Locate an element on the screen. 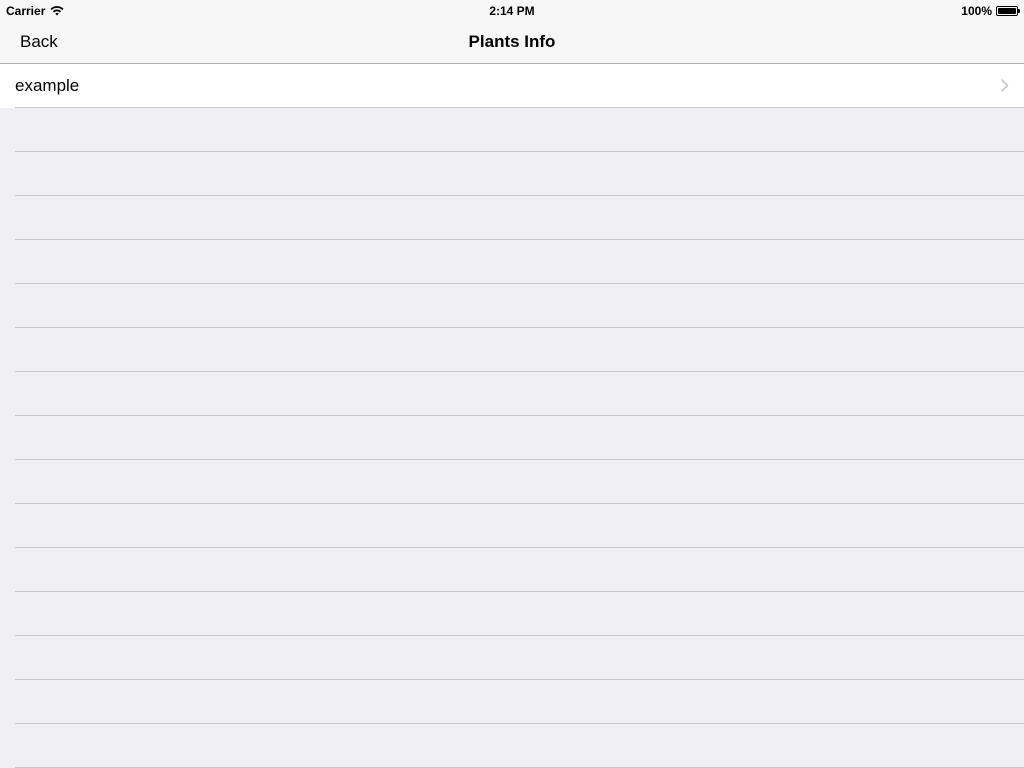 The image size is (1024, 768). status-battery: 100% is located at coordinates (990, 11).